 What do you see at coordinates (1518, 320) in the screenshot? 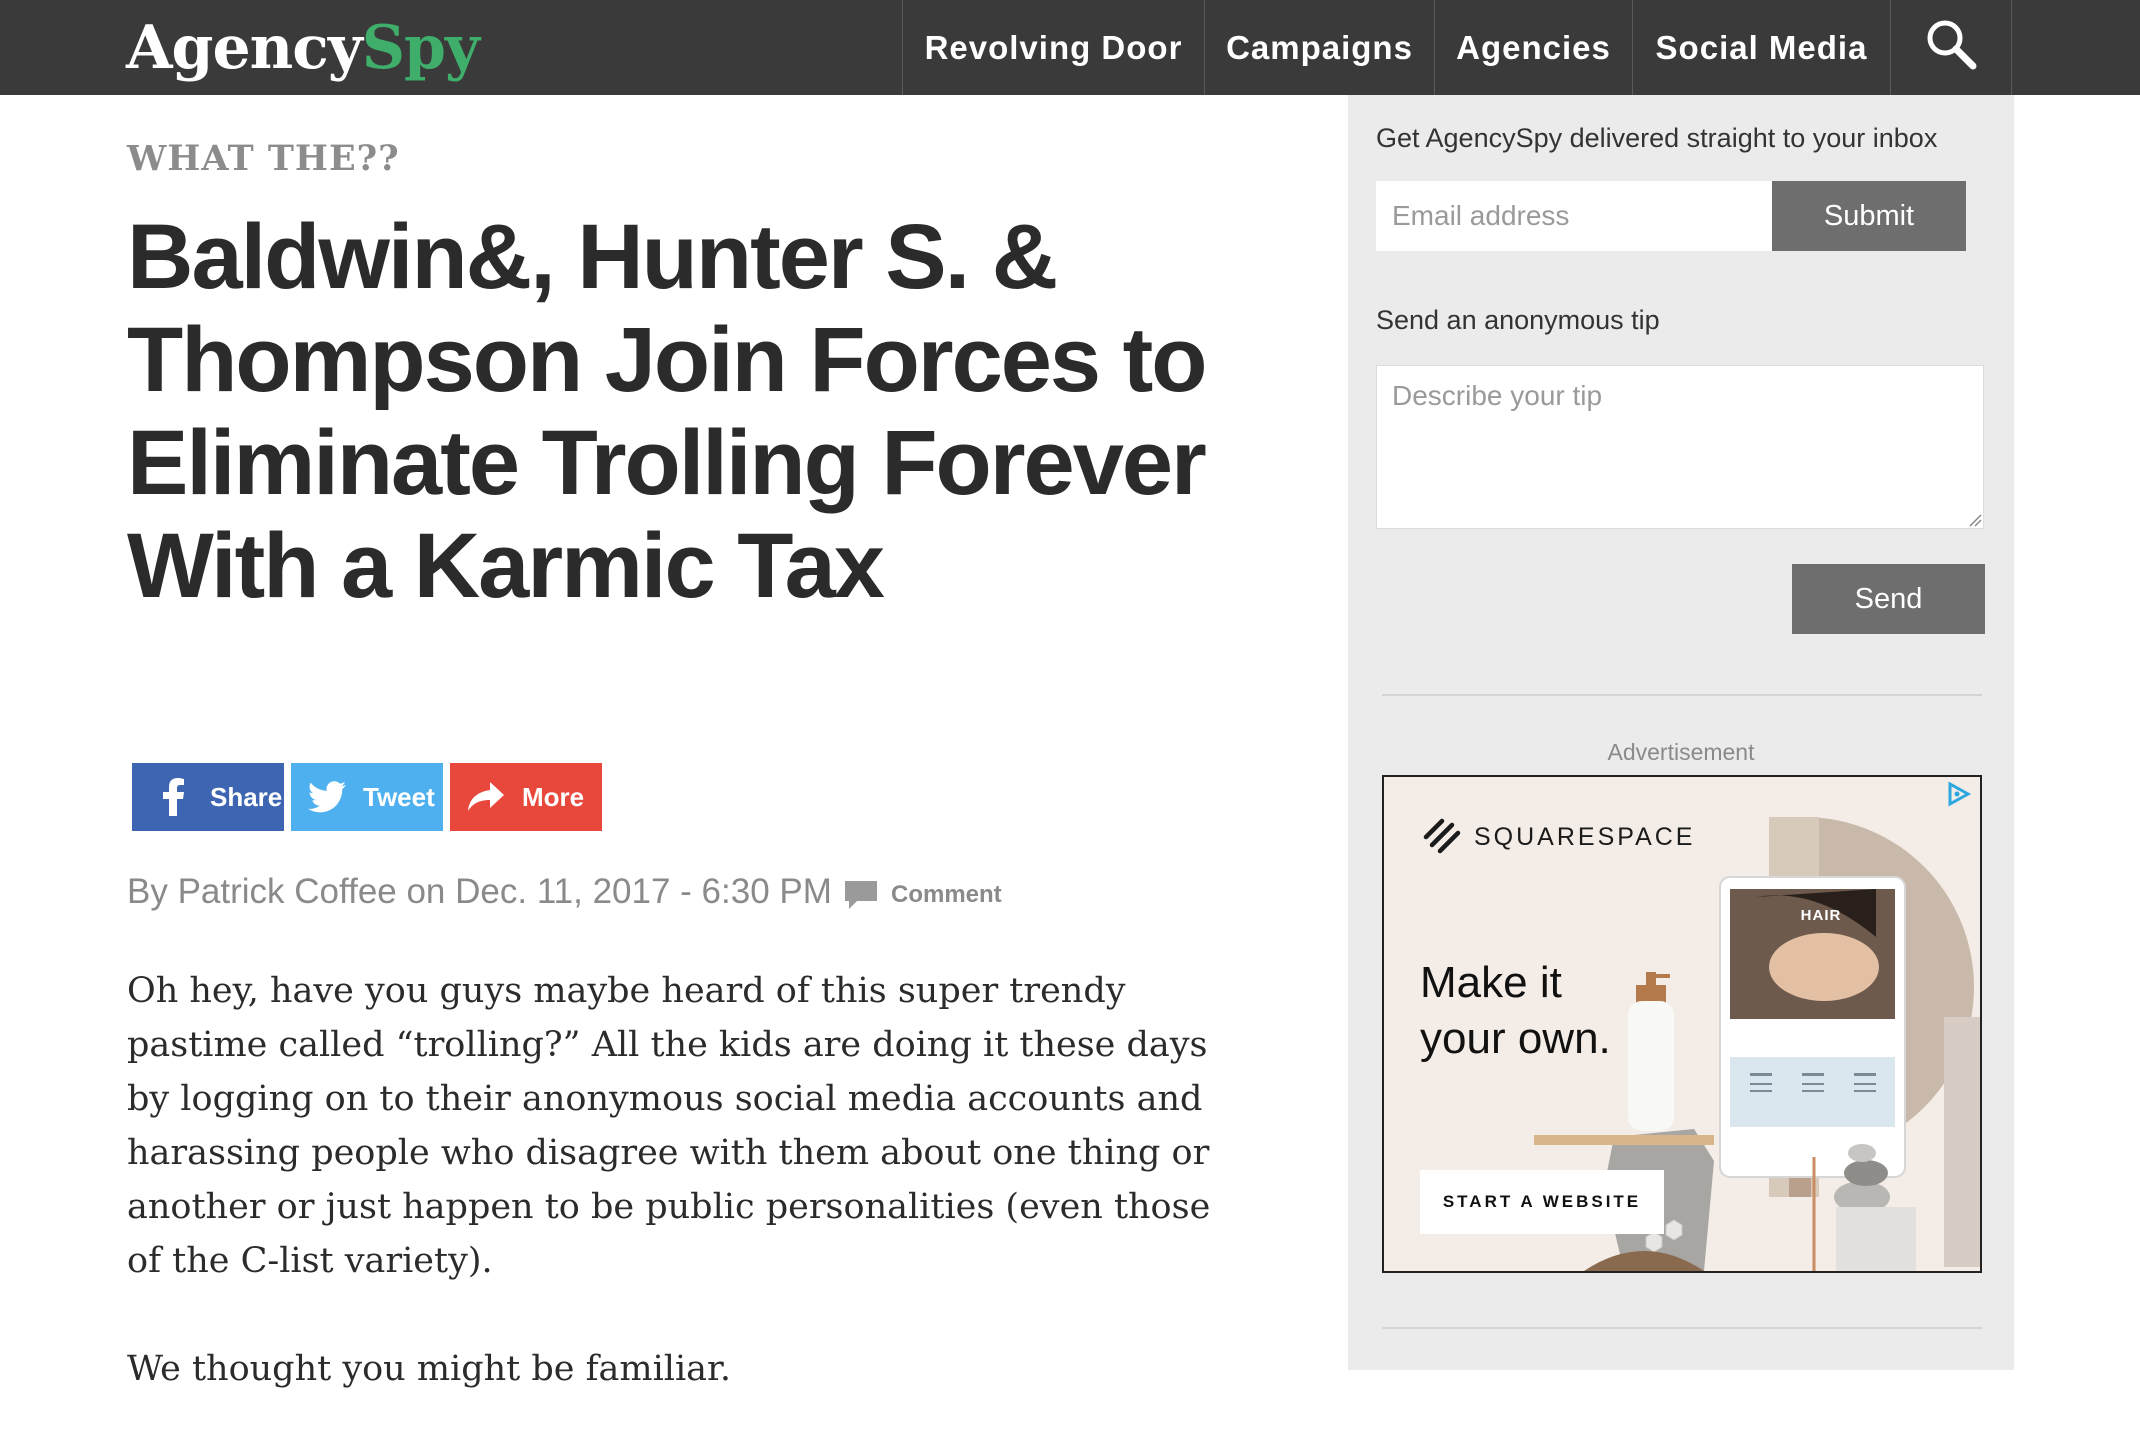
I see `tip-label: Send an anonymous tip` at bounding box center [1518, 320].